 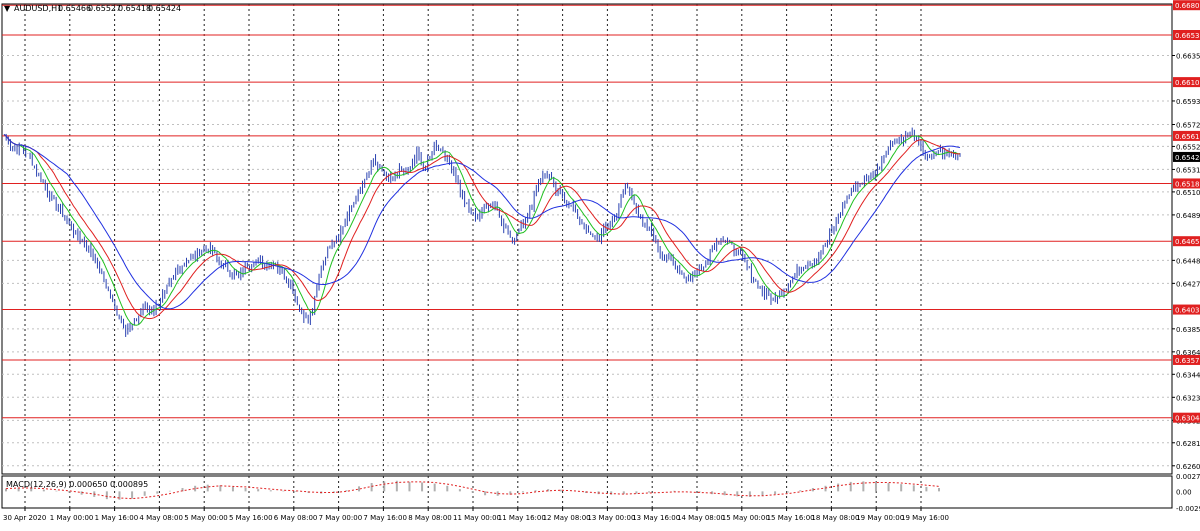 I want to click on price-tick-label: 0.63440, so click(x=1188, y=375).